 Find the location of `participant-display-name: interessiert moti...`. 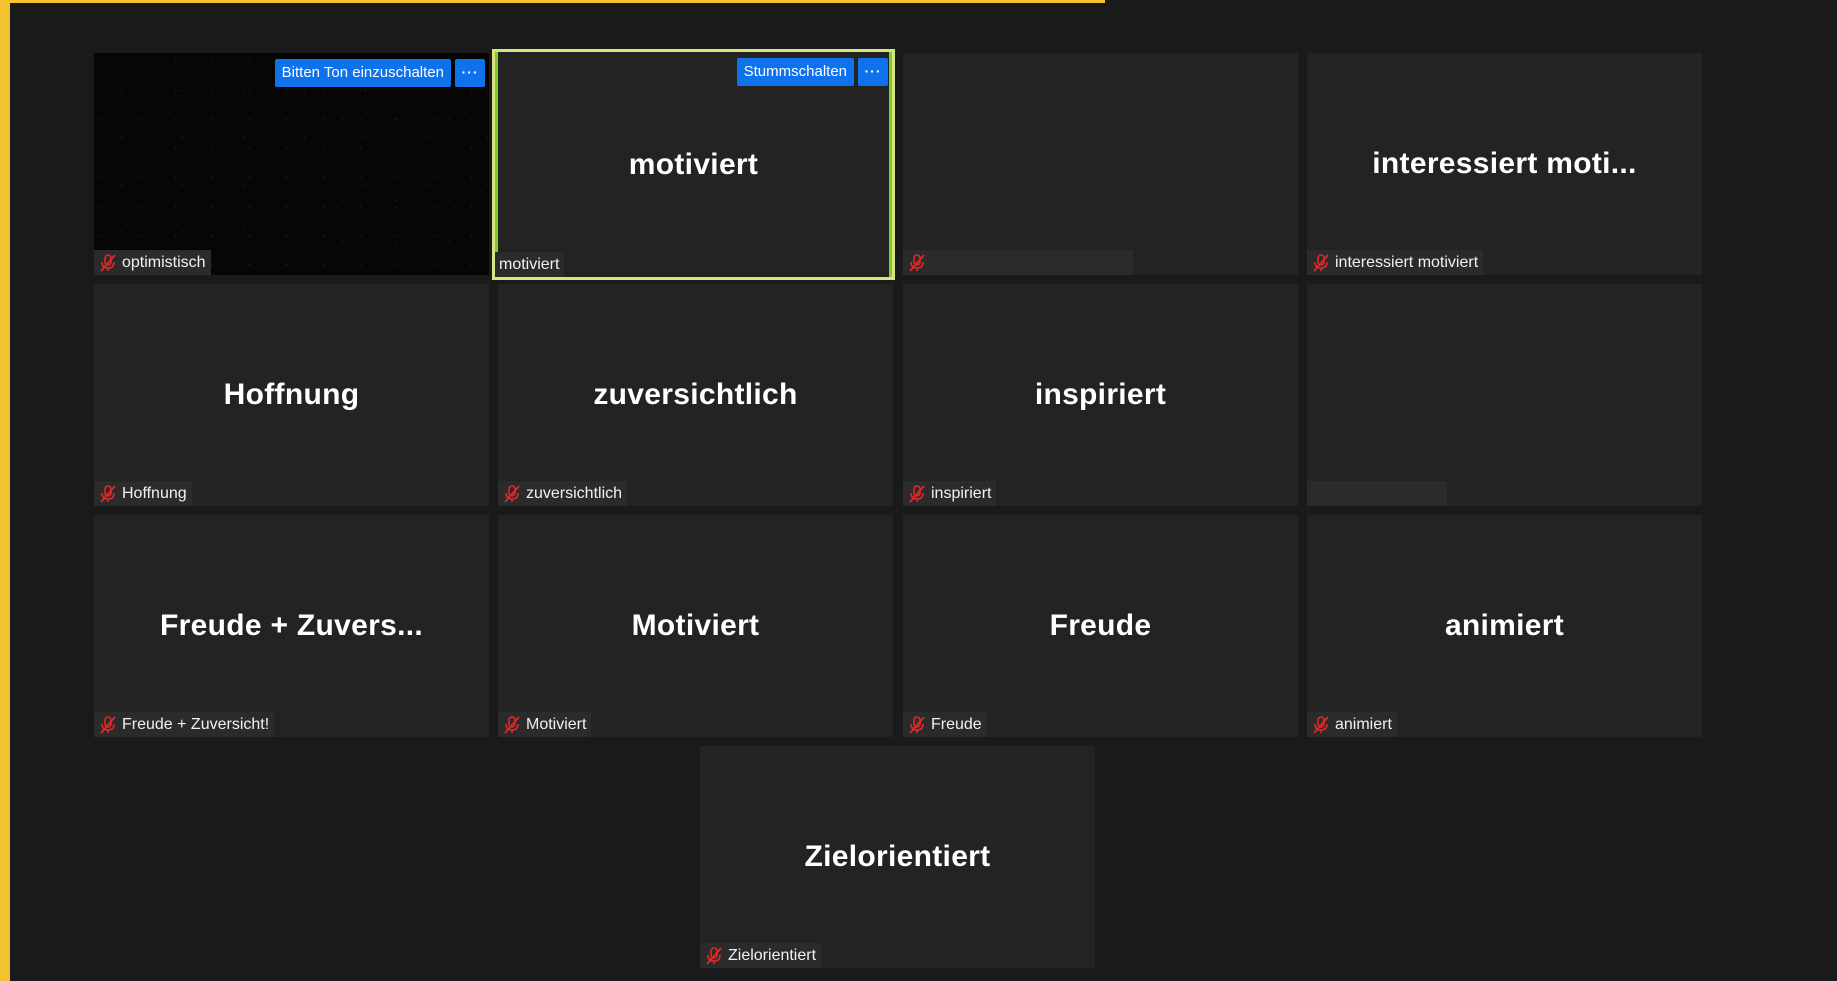

participant-display-name: interessiert moti... is located at coordinates (1504, 163).